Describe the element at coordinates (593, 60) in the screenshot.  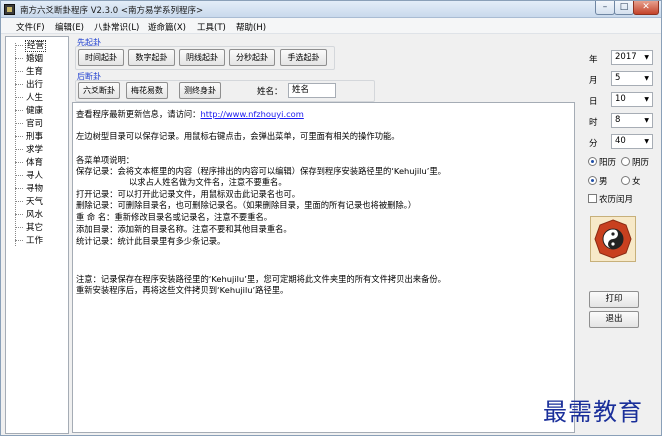
I see `year-label: 年` at that location.